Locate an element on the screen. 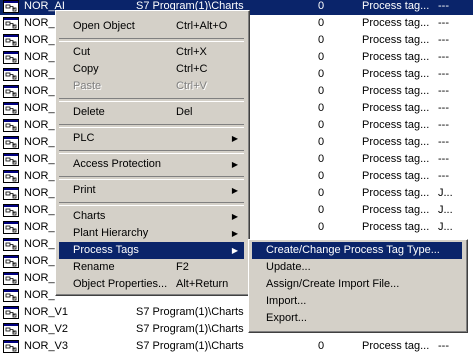  menu-item-label: PLC is located at coordinates (84, 138).